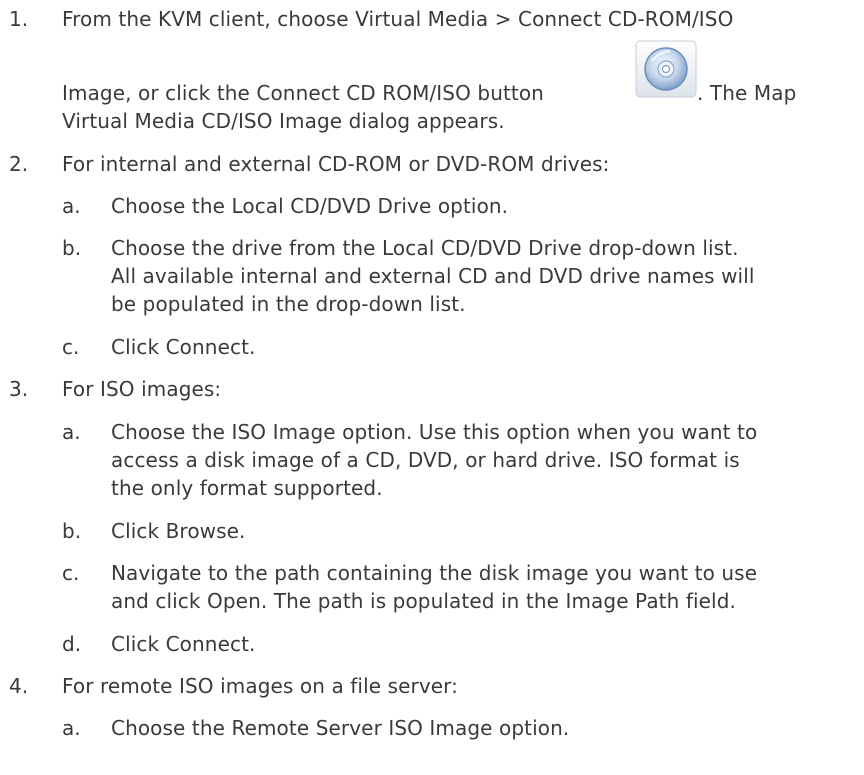 This screenshot has width=864, height=775. What do you see at coordinates (19, 19) in the screenshot?
I see `step-number: 1.` at bounding box center [19, 19].